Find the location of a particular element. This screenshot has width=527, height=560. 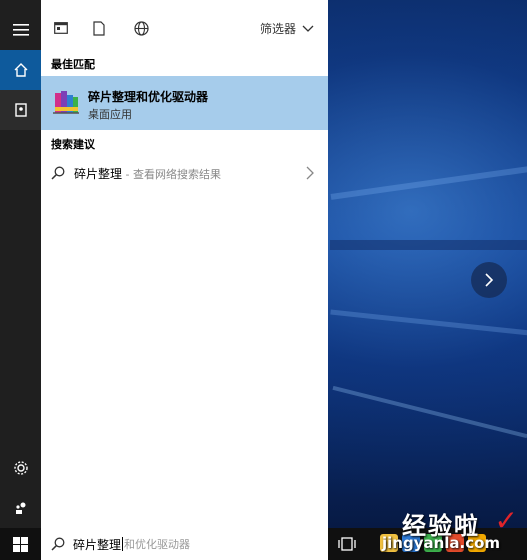

search-typed-text: 碎片整理 is located at coordinates (97, 544).